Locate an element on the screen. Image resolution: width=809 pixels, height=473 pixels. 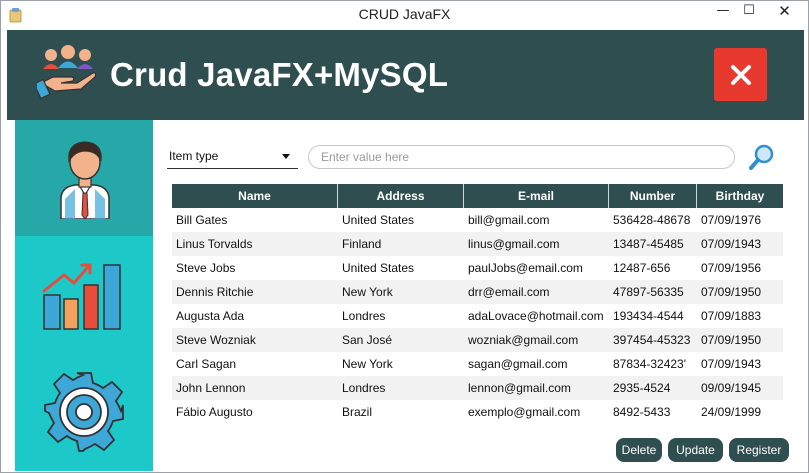
window-close-button: ✕ is located at coordinates (784, 12).